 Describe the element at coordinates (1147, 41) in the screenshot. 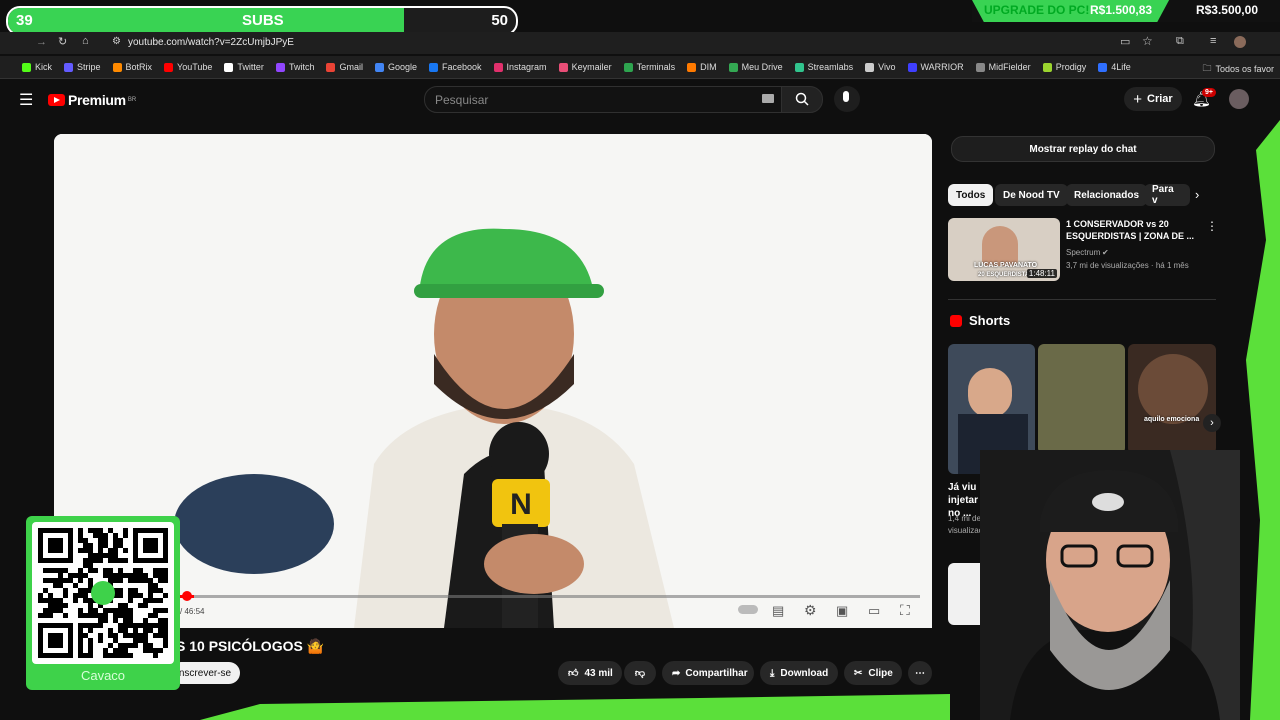

I see `star-icon: ☆` at that location.